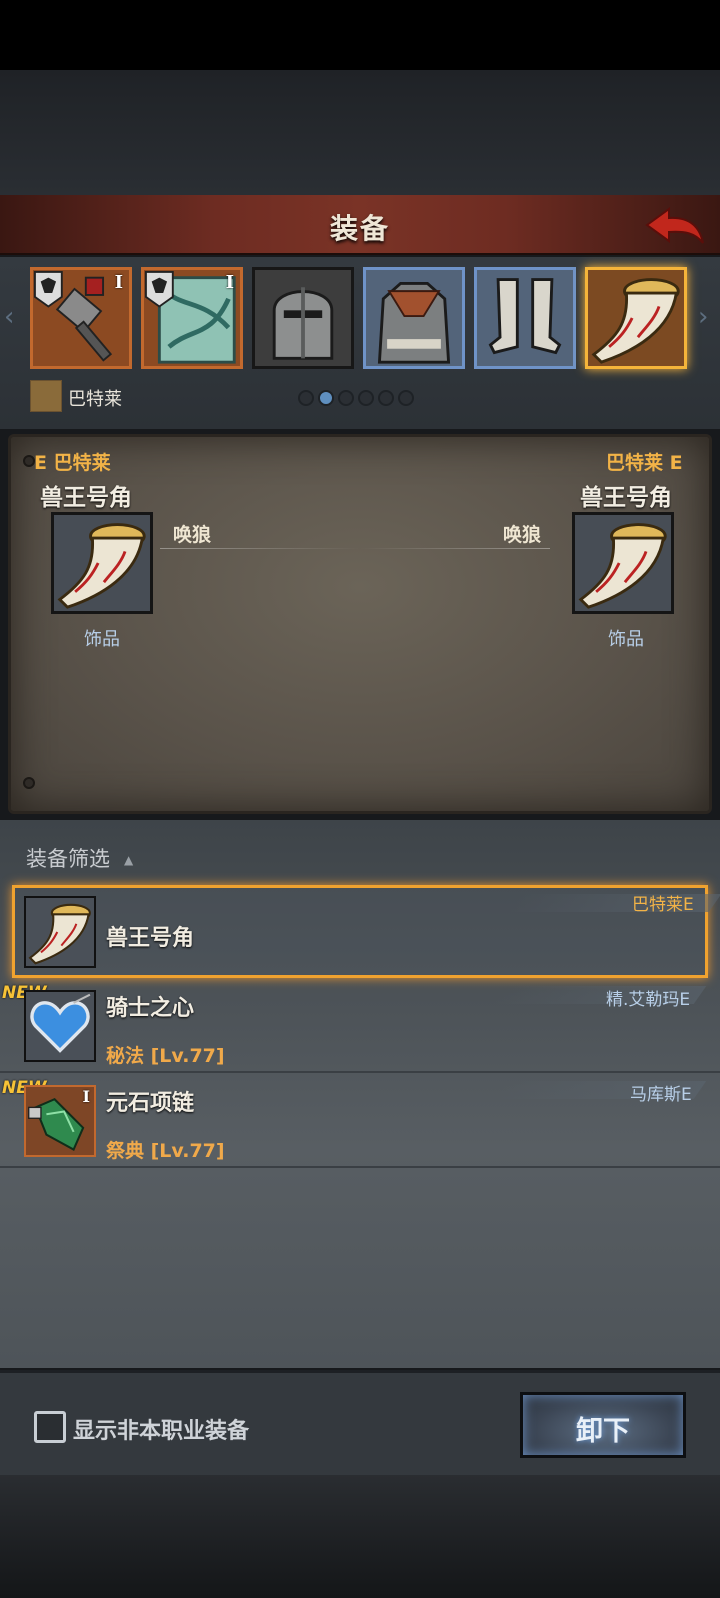 This screenshot has height=1598, width=720. What do you see at coordinates (192, 535) in the screenshot?
I see `current-item-skill: 唤狼` at bounding box center [192, 535].